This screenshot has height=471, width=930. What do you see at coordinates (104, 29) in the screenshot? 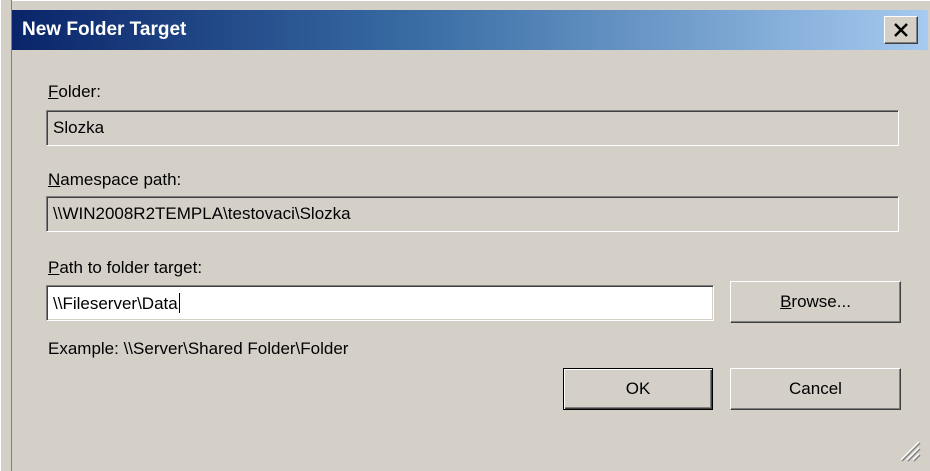
I see `dialog-title: New Folder Target` at bounding box center [104, 29].